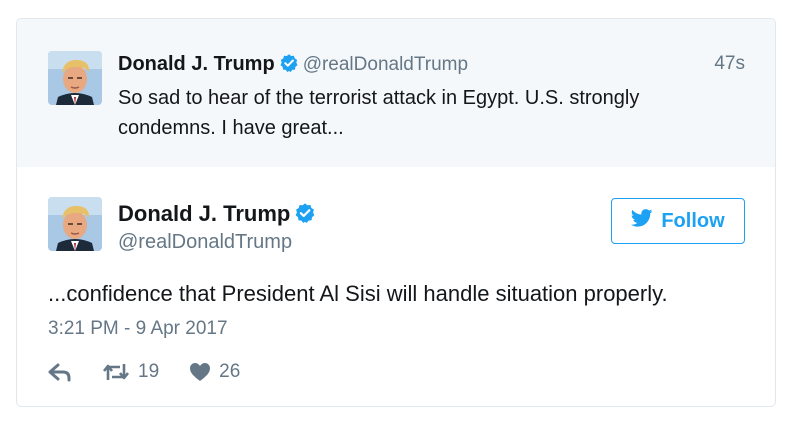 Image resolution: width=799 pixels, height=433 pixels. I want to click on retweet-button: 19, so click(130, 372).